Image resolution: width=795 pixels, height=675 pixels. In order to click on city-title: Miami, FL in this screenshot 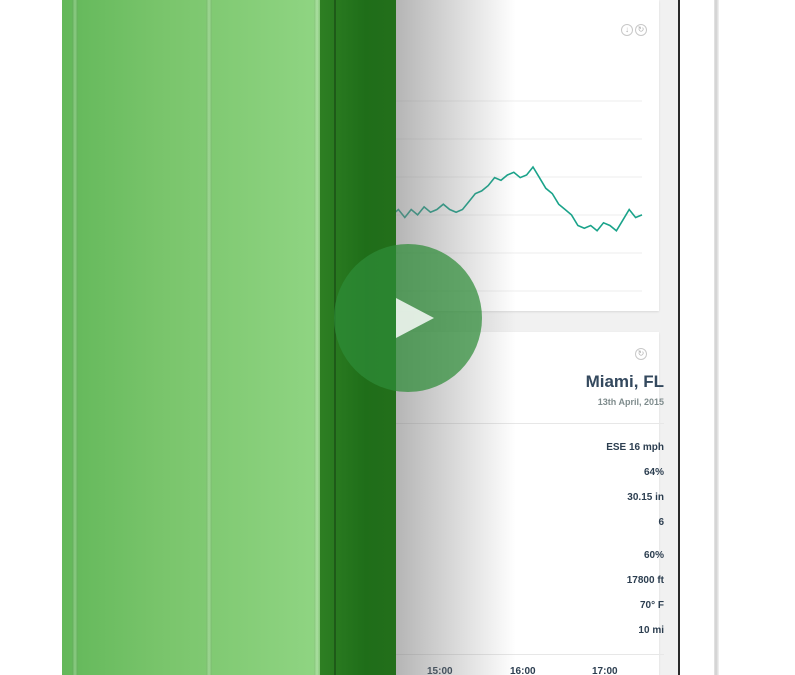, I will do `click(624, 381)`.